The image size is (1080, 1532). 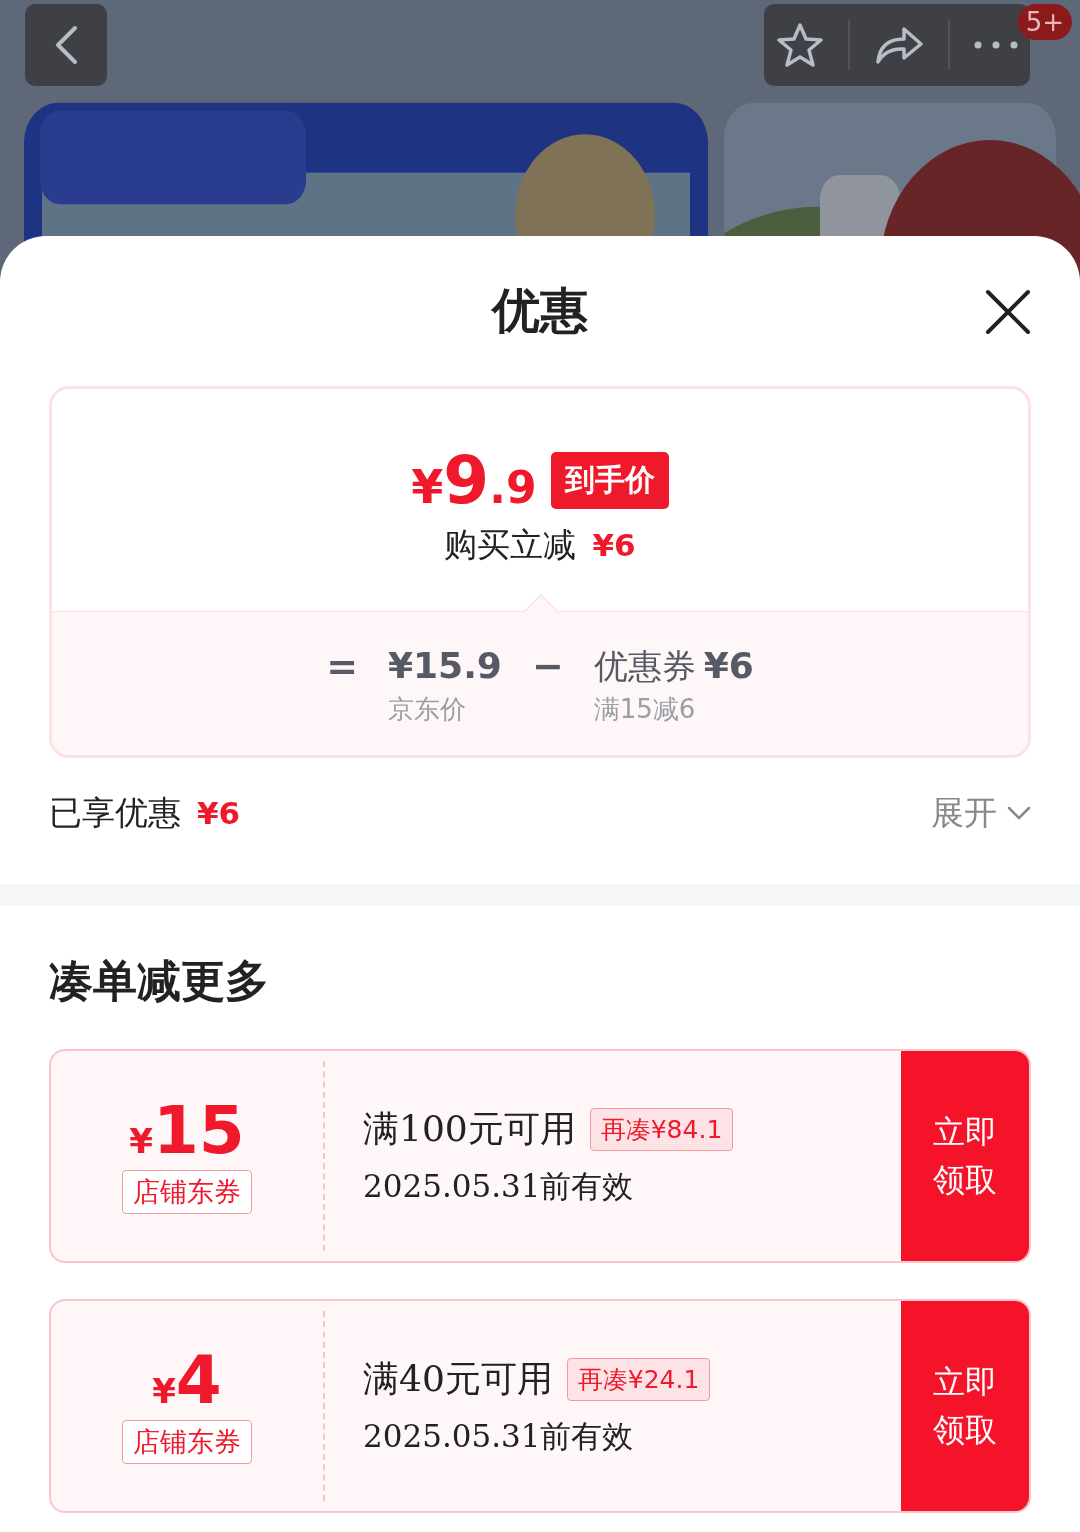 I want to click on remaining-amount-tag: 再凑¥24.1, so click(x=638, y=1379).